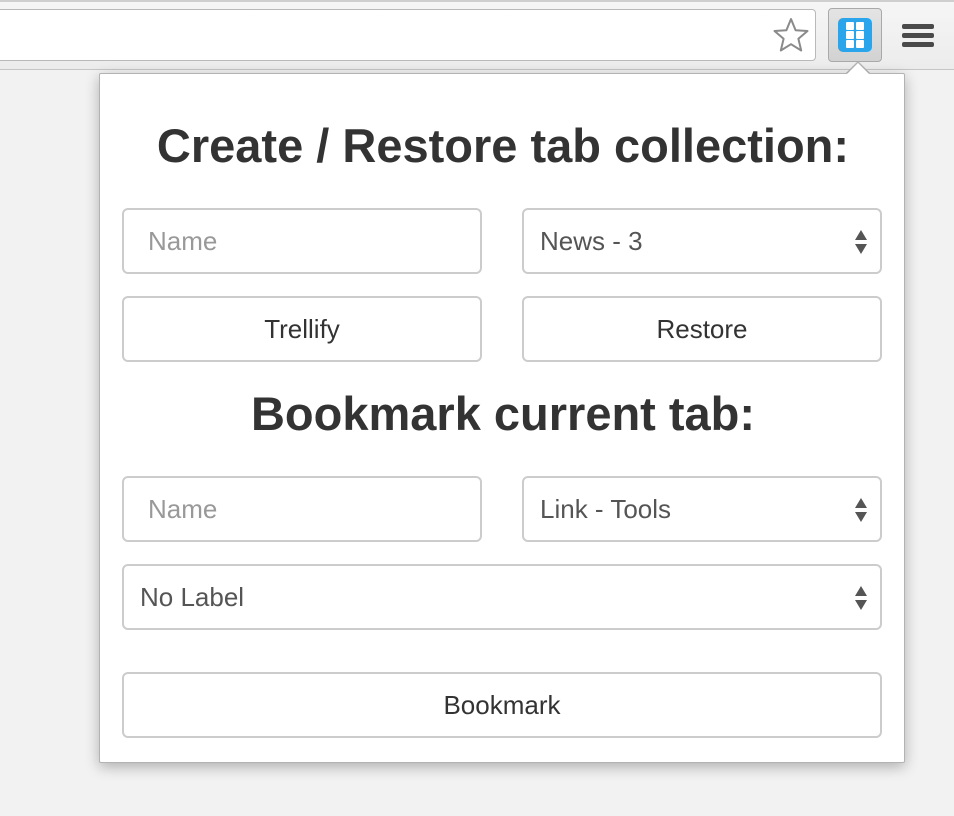  I want to click on bookmark-name-input, so click(302, 509).